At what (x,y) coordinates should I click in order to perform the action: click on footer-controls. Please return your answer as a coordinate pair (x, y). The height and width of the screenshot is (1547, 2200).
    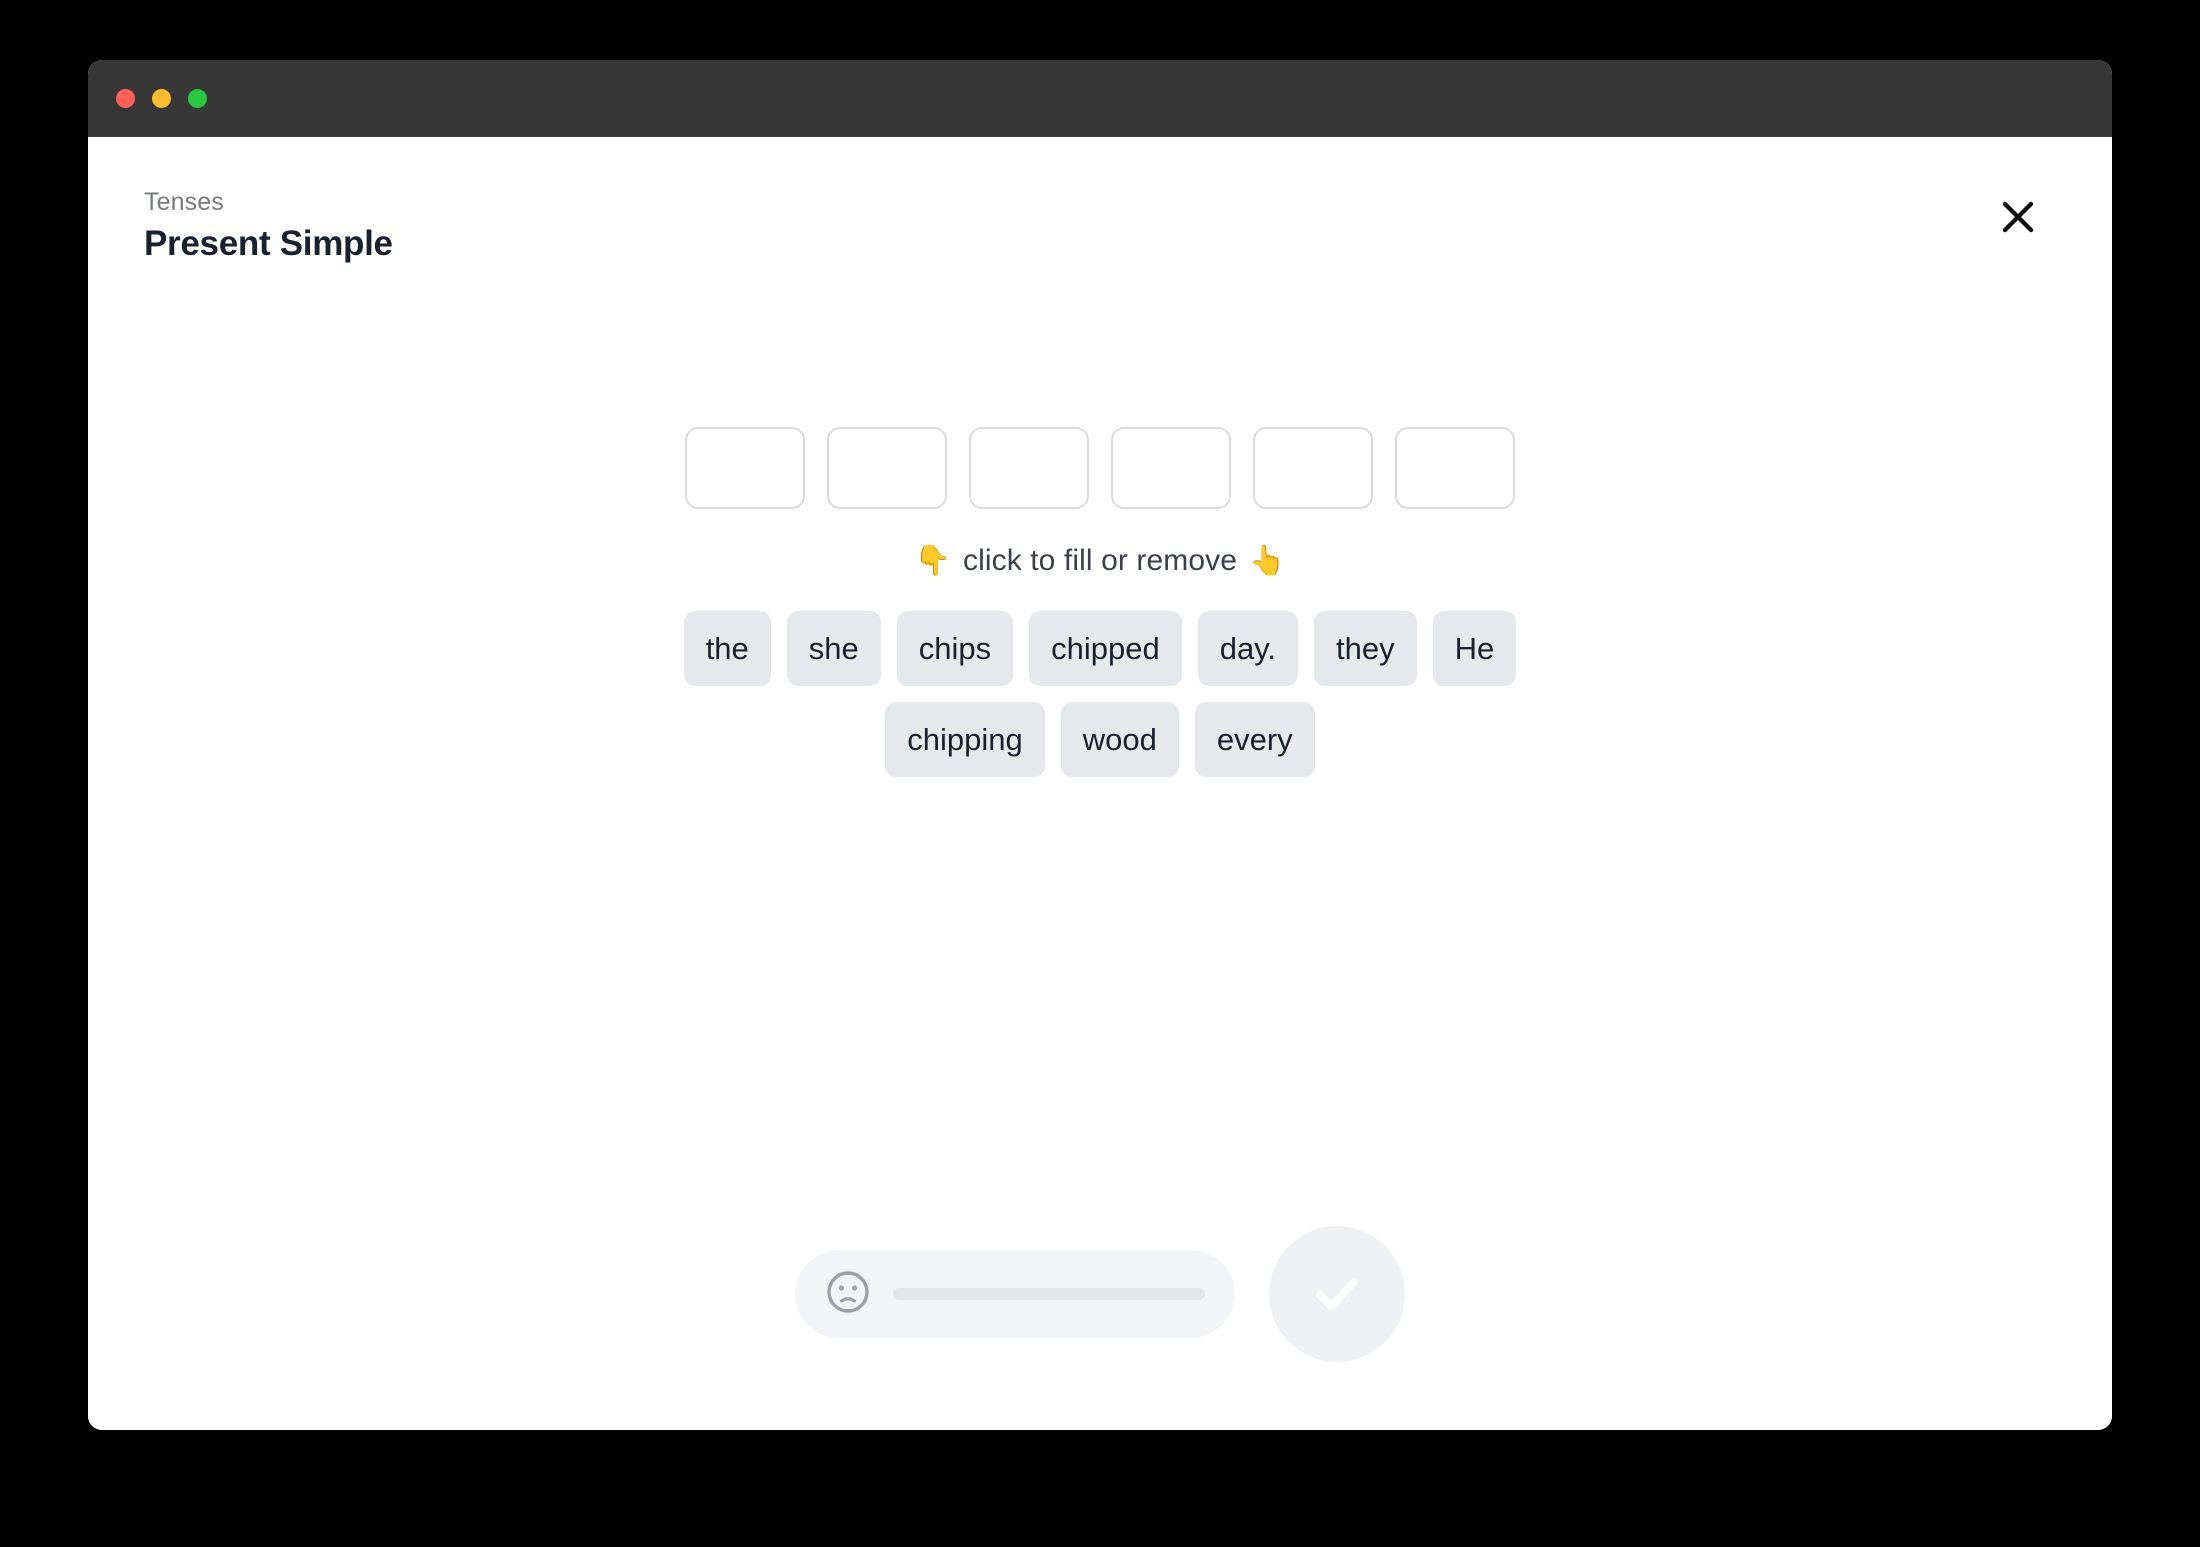
    Looking at the image, I should click on (1100, 1294).